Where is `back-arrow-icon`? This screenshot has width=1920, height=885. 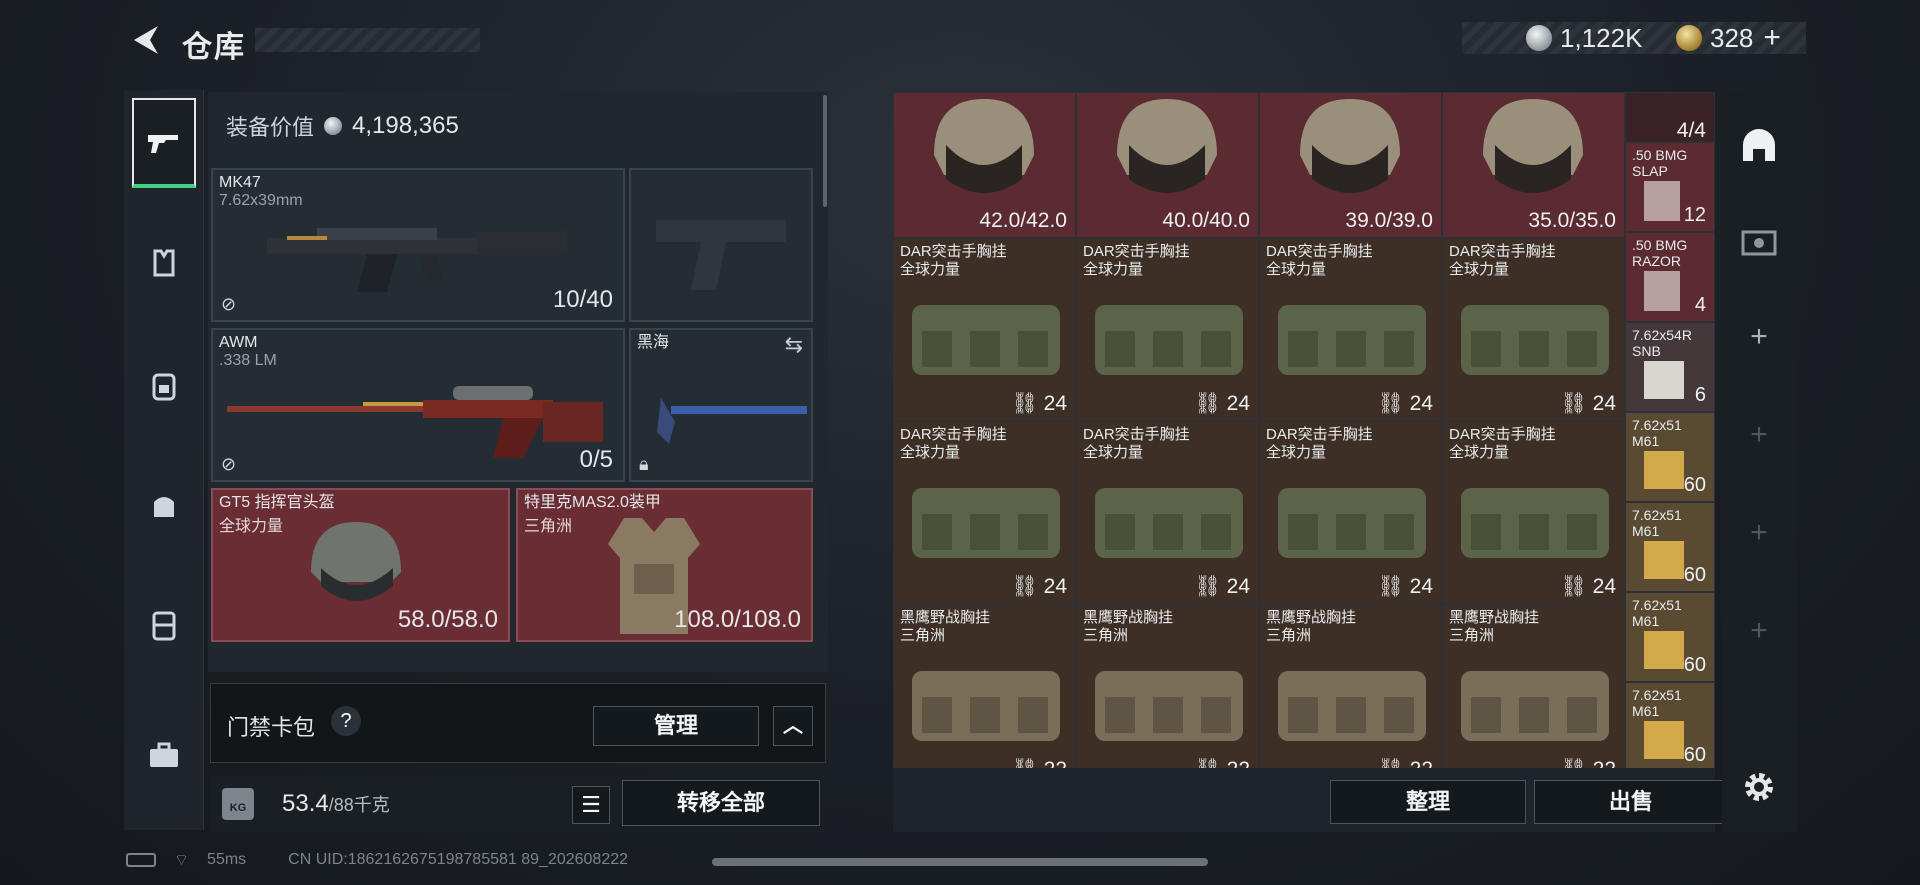
back-arrow-icon is located at coordinates (145, 40).